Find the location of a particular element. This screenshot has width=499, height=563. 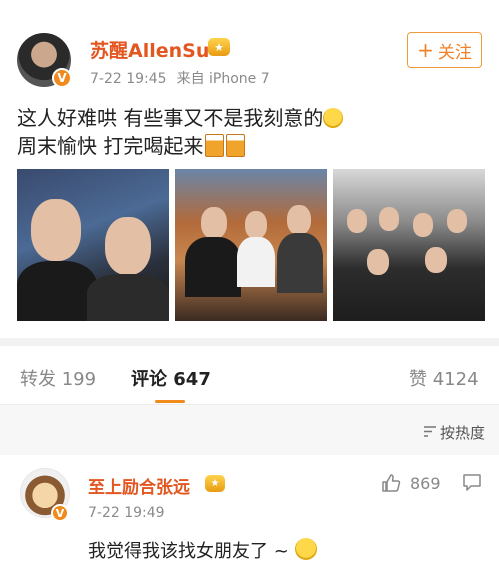

section-divider is located at coordinates (249, 342).